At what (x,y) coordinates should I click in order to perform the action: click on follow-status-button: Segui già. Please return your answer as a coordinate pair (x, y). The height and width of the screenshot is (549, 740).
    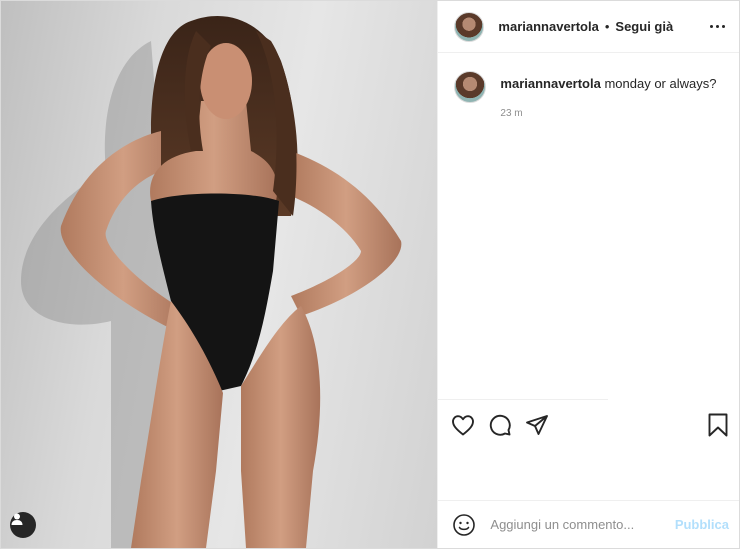
    Looking at the image, I should click on (644, 26).